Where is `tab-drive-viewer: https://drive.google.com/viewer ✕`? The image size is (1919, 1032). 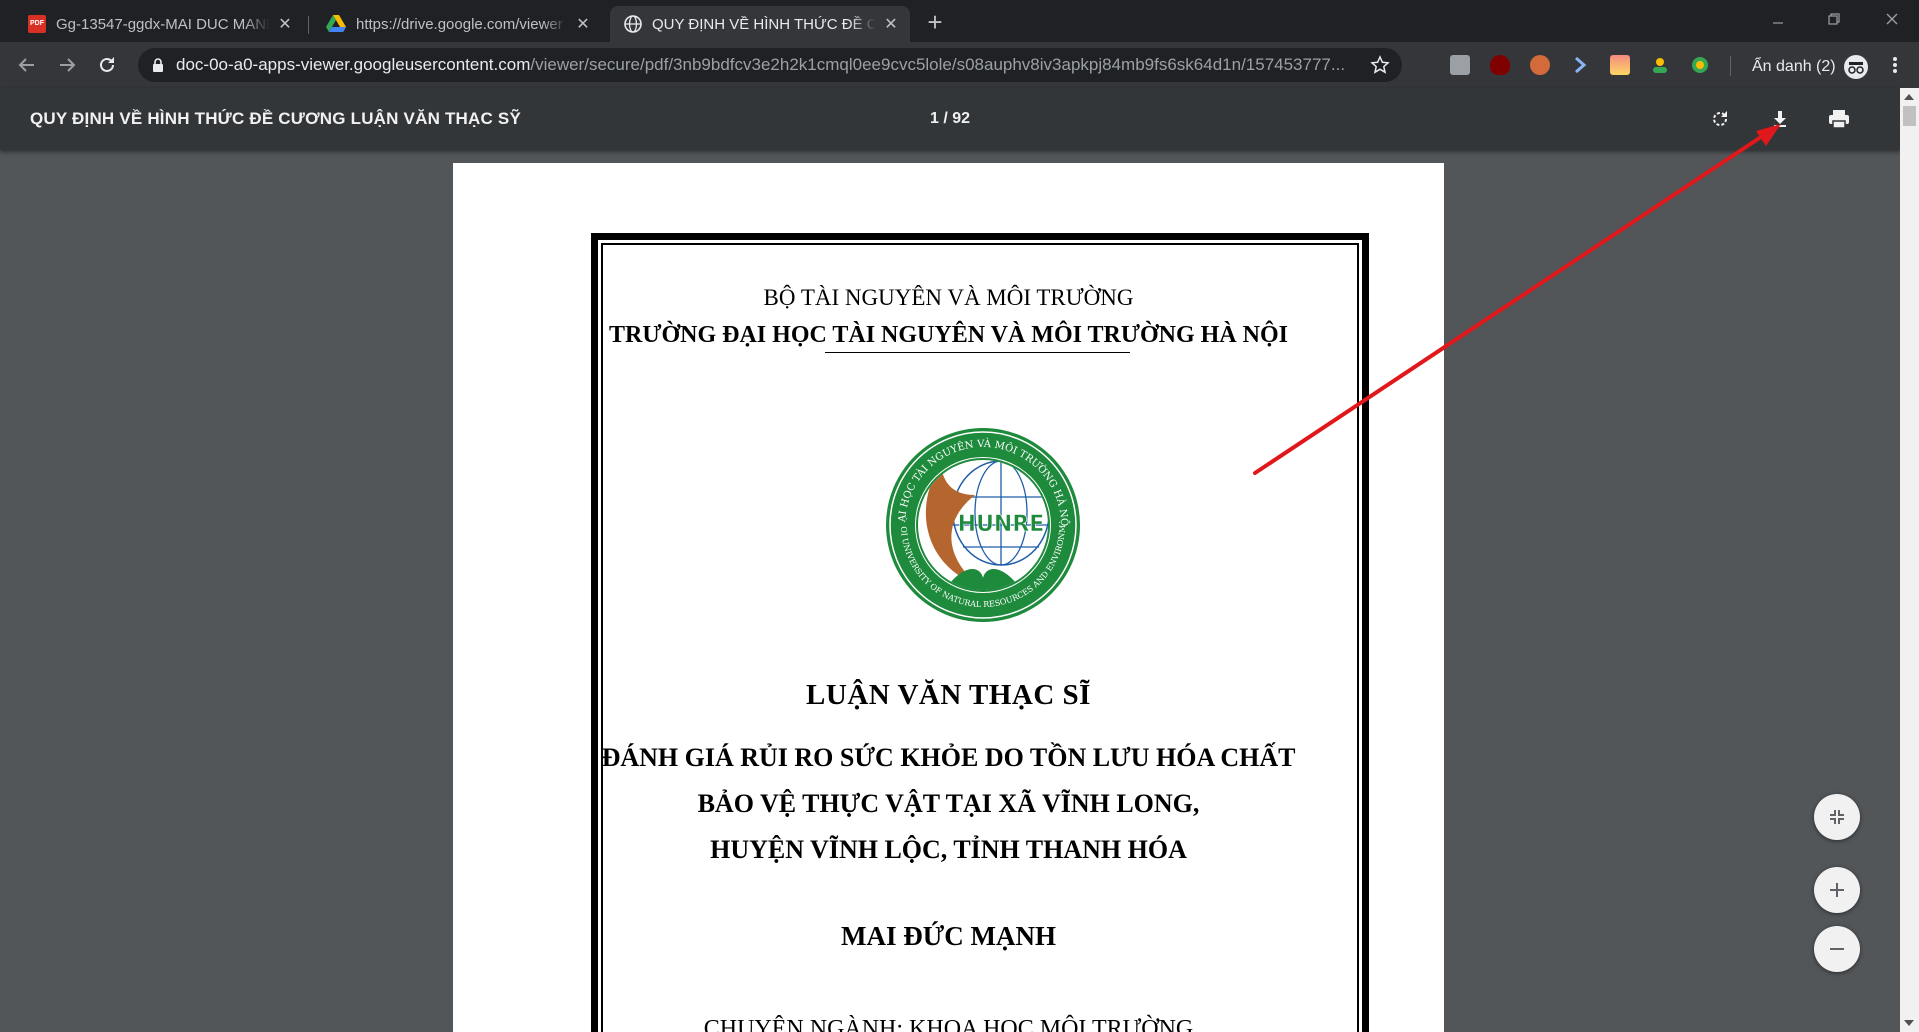
tab-drive-viewer: https://drive.google.com/viewer ✕ is located at coordinates (457, 24).